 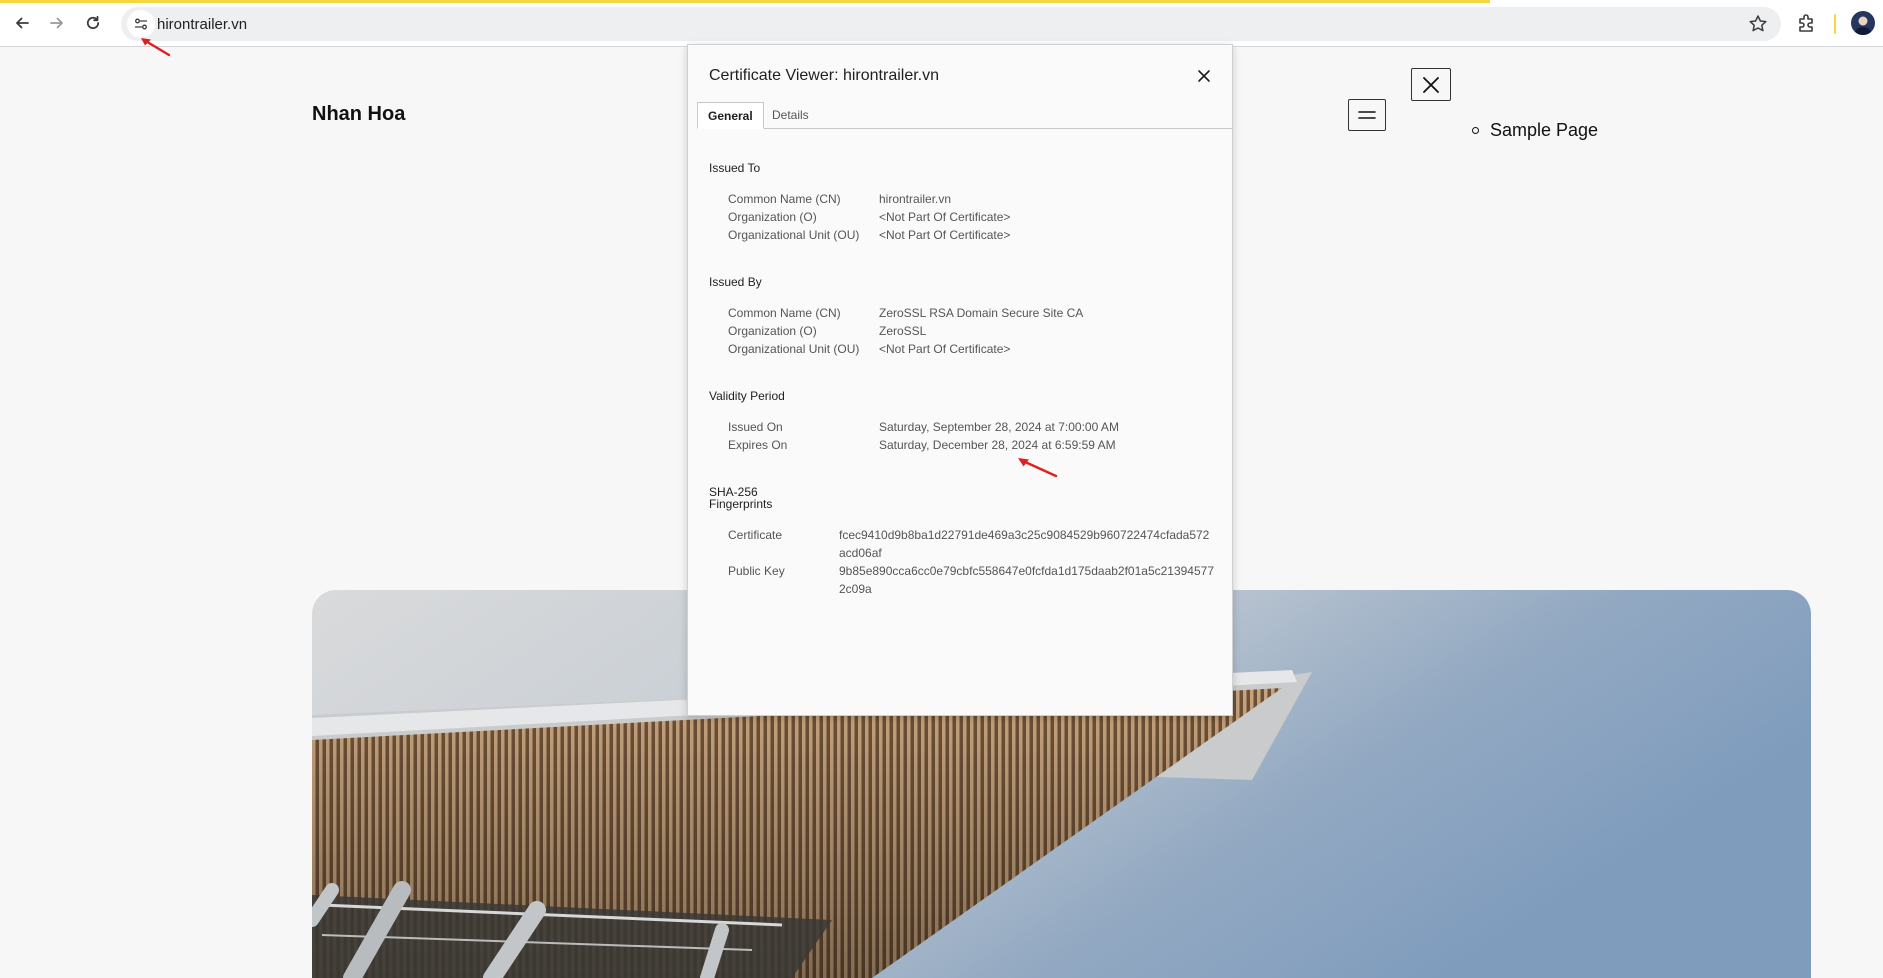 I want to click on site-info-icon, so click(x=141, y=24).